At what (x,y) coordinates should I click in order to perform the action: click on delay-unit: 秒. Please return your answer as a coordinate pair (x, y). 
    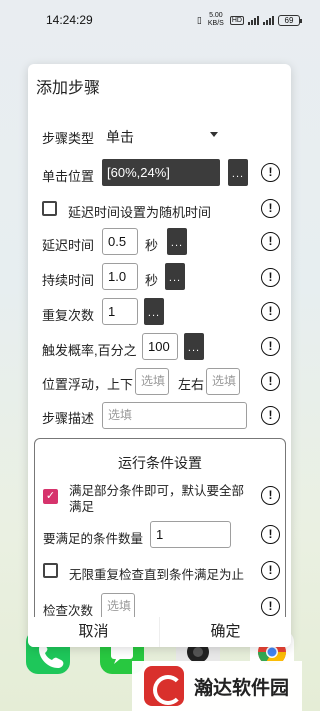
    Looking at the image, I should click on (152, 245).